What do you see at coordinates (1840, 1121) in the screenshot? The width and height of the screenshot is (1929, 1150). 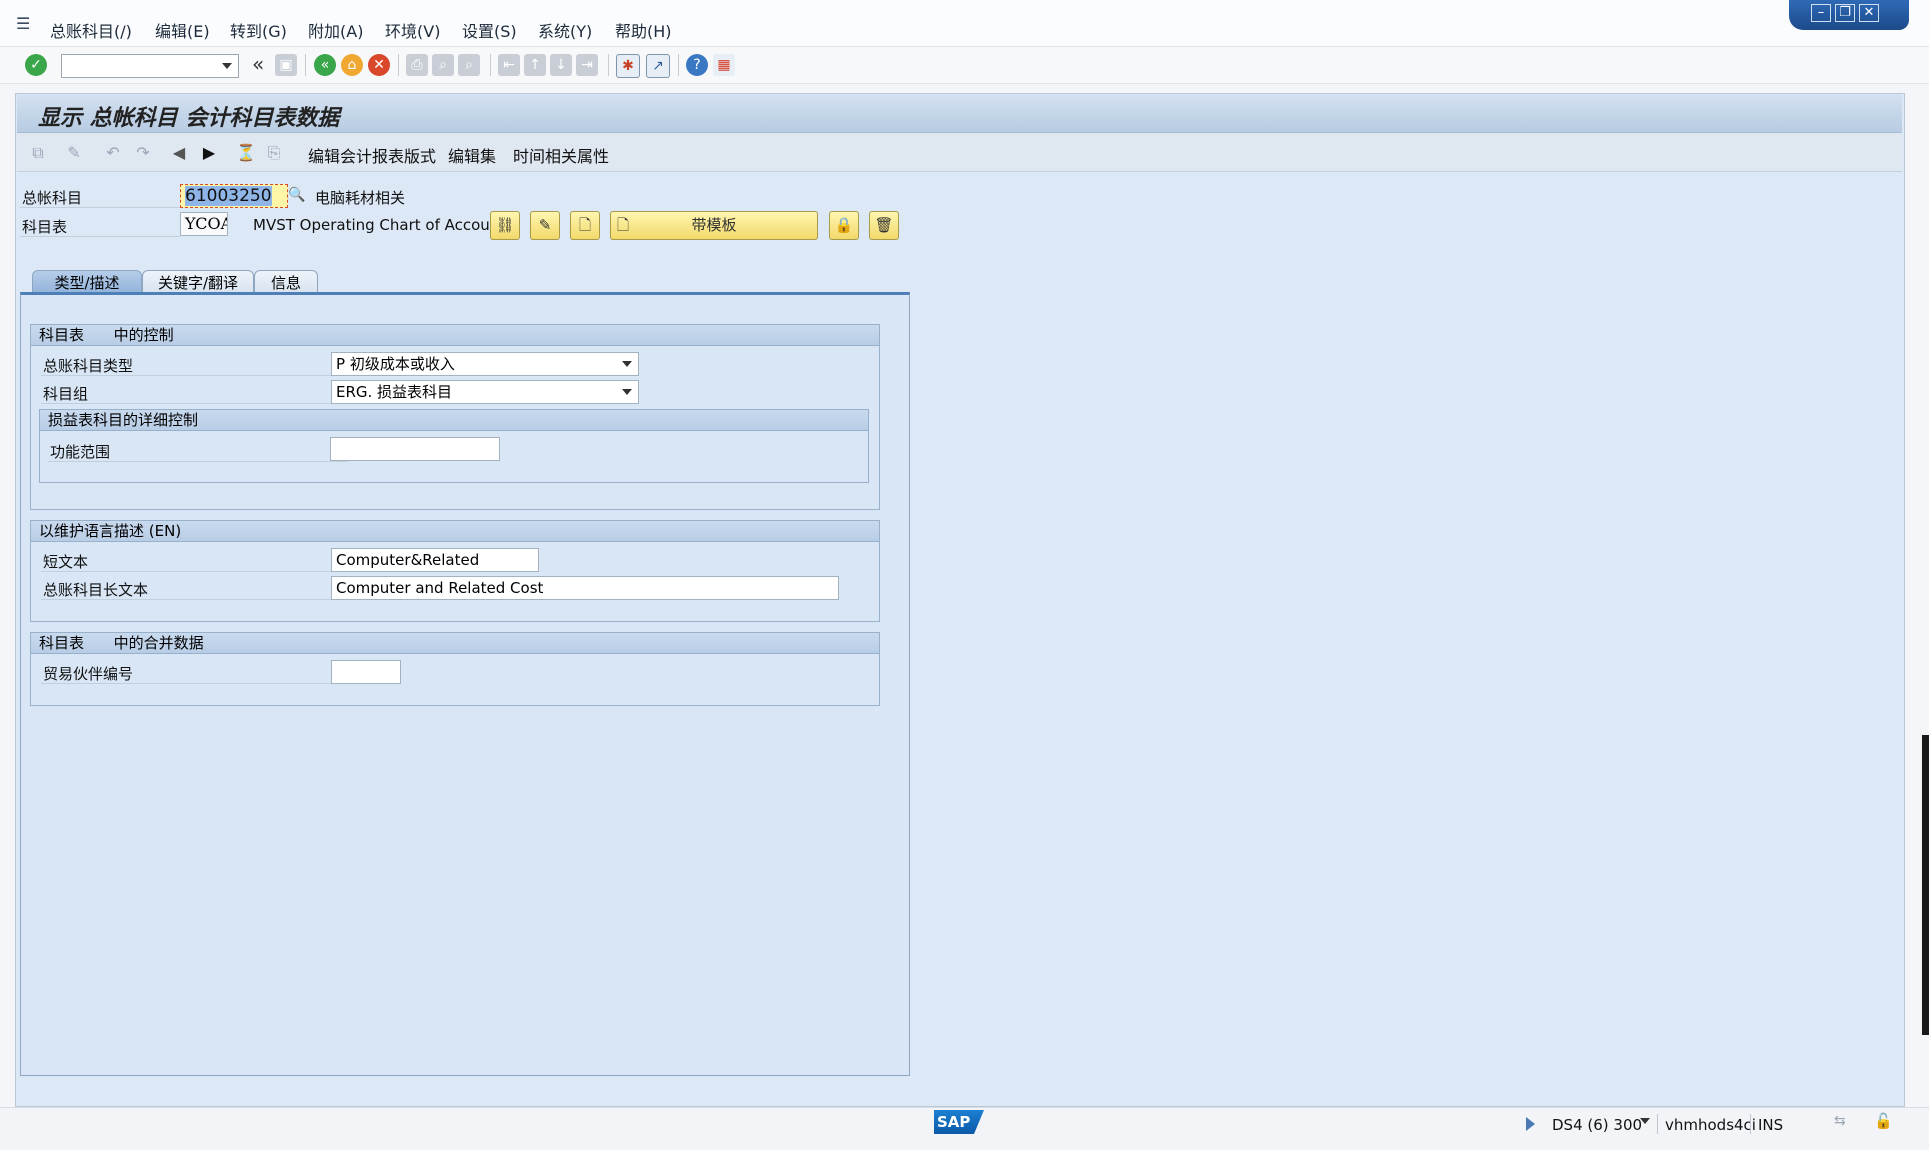 I see `connection-icon: ⇆` at bounding box center [1840, 1121].